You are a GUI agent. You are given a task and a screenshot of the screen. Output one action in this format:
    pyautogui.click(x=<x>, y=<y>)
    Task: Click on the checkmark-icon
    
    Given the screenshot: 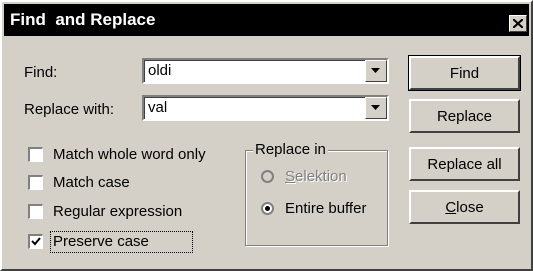 What is the action you would take?
    pyautogui.click(x=36, y=241)
    